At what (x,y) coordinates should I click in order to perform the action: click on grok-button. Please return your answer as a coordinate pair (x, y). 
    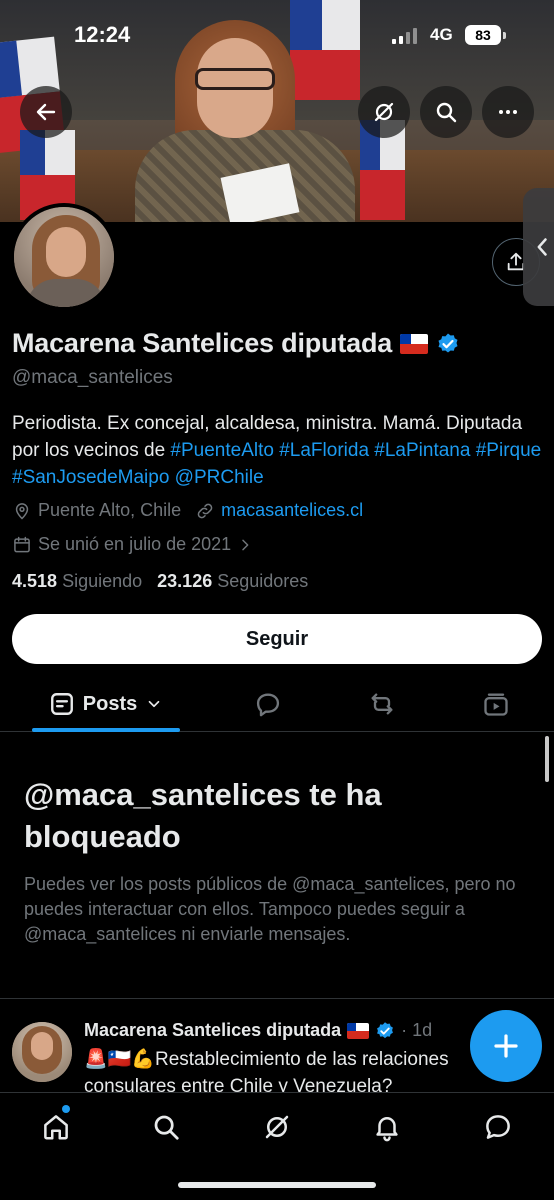
    Looking at the image, I should click on (384, 112).